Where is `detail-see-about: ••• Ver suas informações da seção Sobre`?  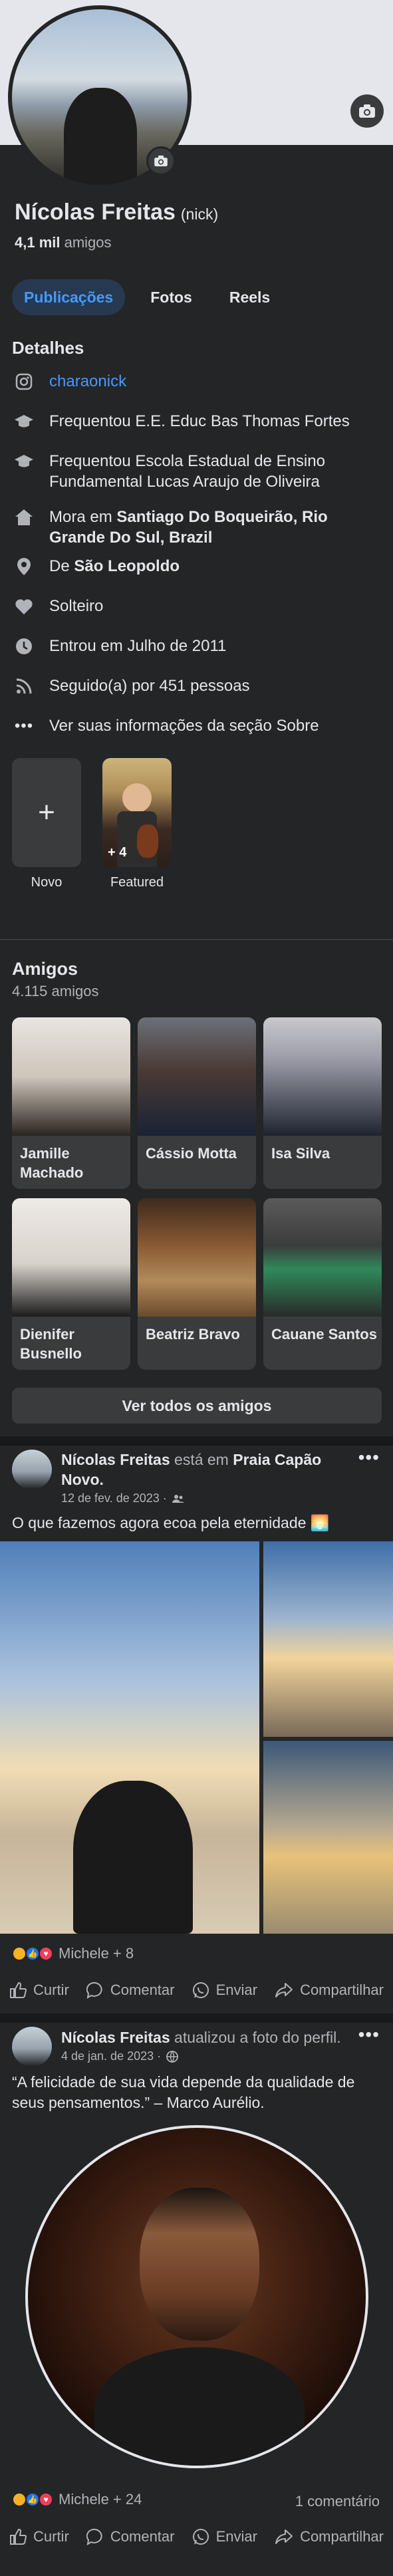
detail-see-about: ••• Ver suas informações da seção Sobre is located at coordinates (198, 725).